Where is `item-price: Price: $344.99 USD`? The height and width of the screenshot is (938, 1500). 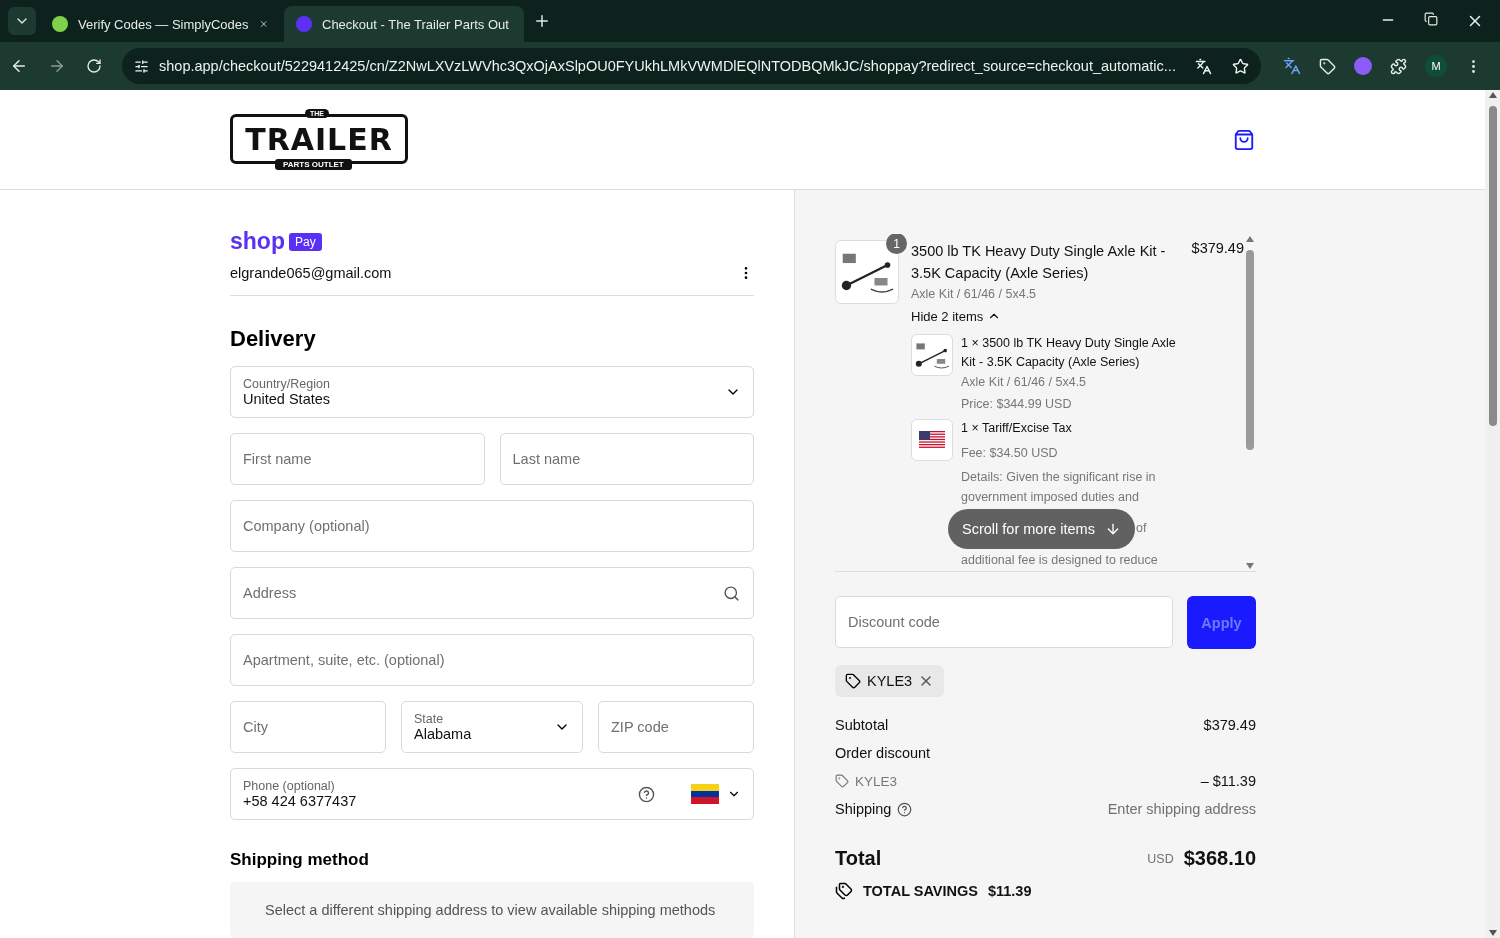 item-price: Price: $344.99 USD is located at coordinates (1017, 404).